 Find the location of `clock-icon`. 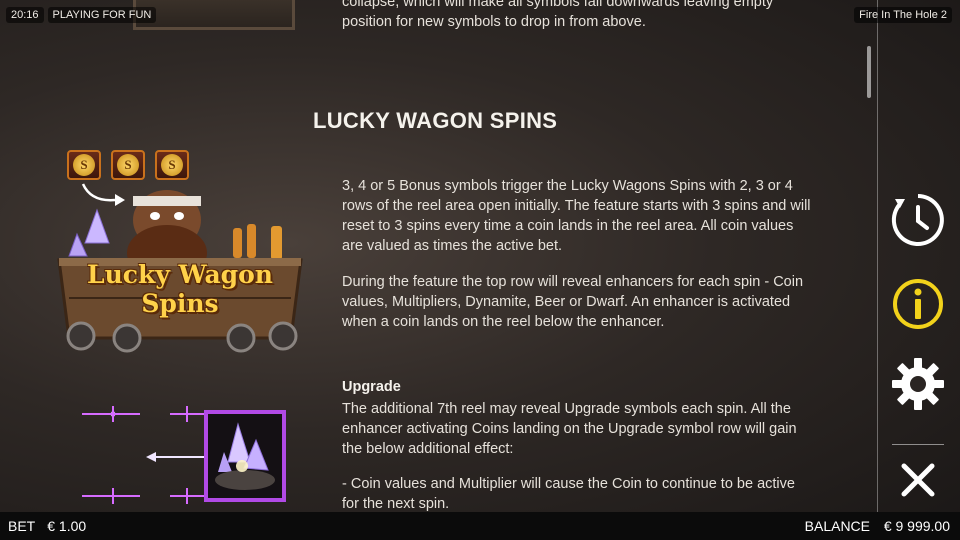

clock-icon is located at coordinates (917, 220).